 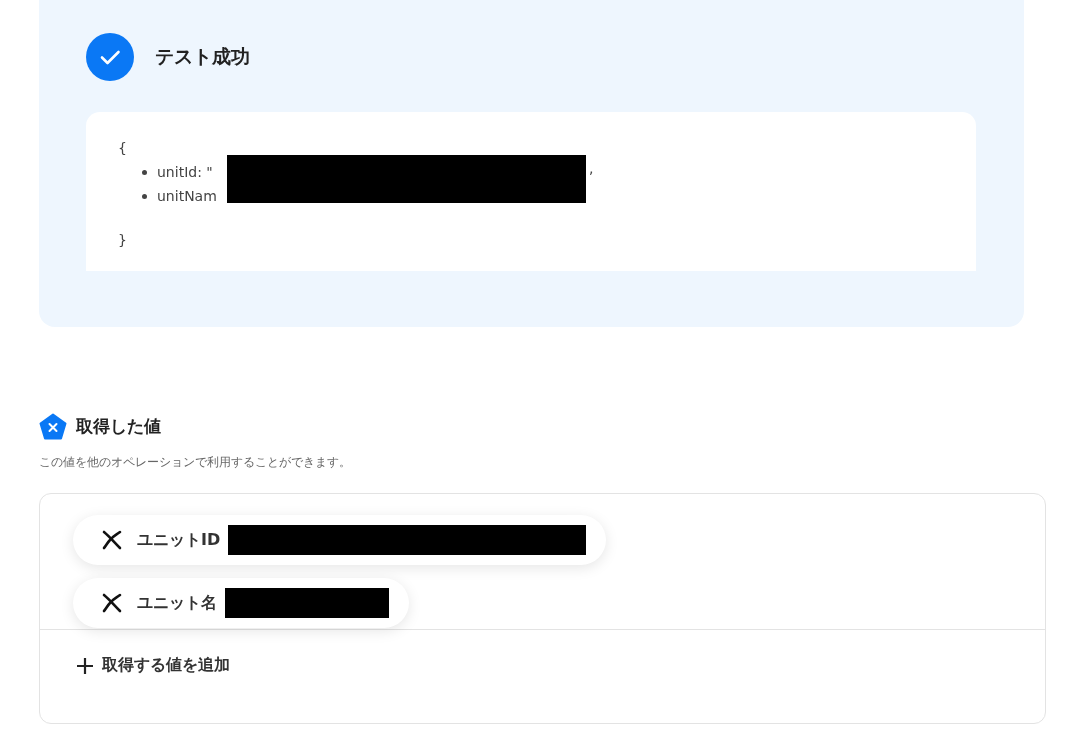 I want to click on section-description: この値を他のオペレーションで利用することができます。, so click(x=195, y=462).